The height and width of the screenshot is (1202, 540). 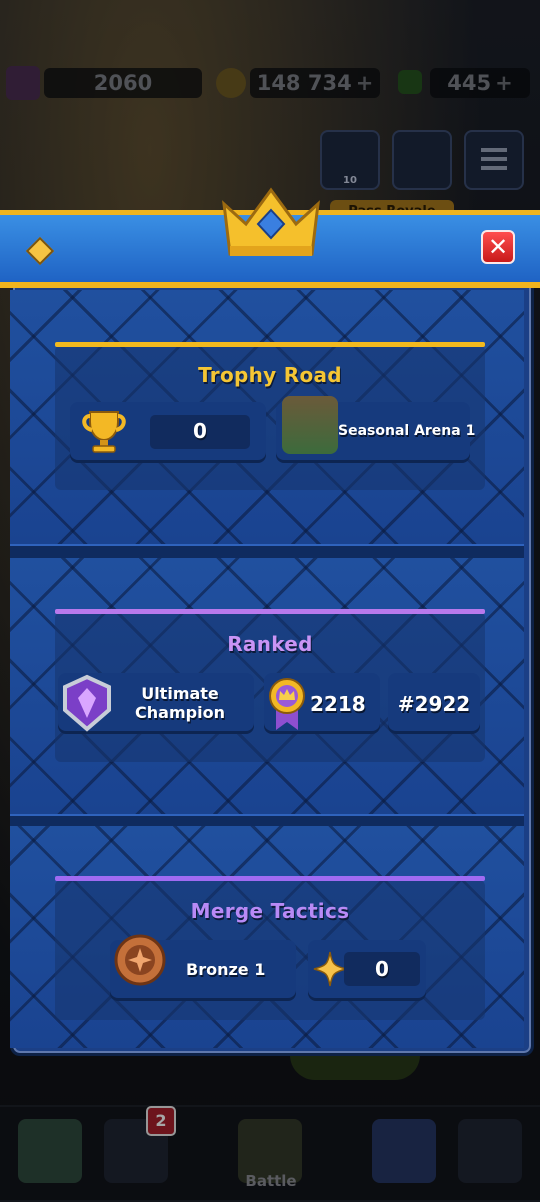 I want to click on ranked-line, so click(x=270, y=611).